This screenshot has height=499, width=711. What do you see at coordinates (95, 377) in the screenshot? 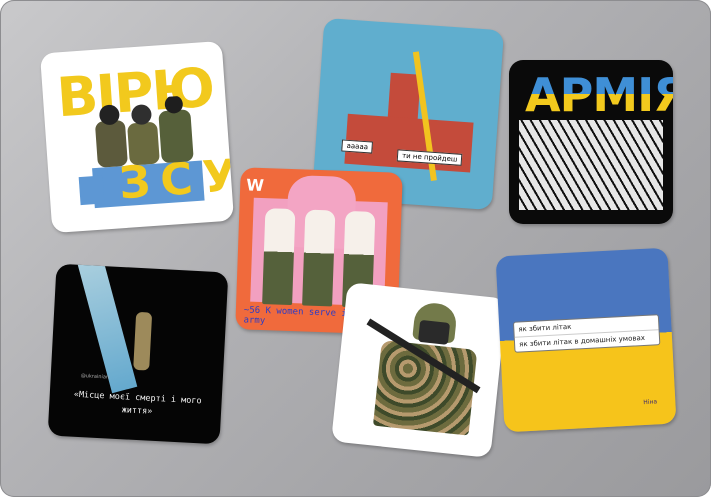
I see `sticker-tag: @ukrainian` at bounding box center [95, 377].